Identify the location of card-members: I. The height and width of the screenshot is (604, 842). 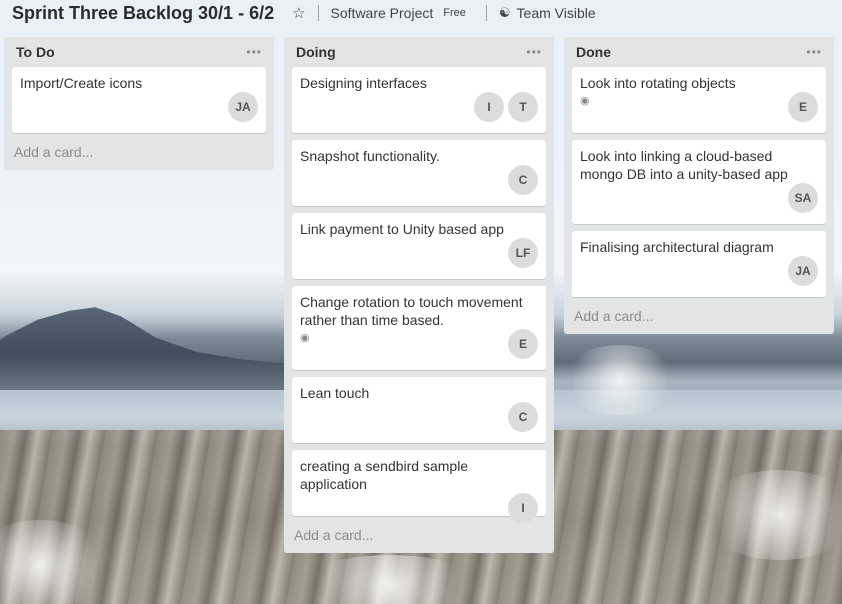
(523, 508).